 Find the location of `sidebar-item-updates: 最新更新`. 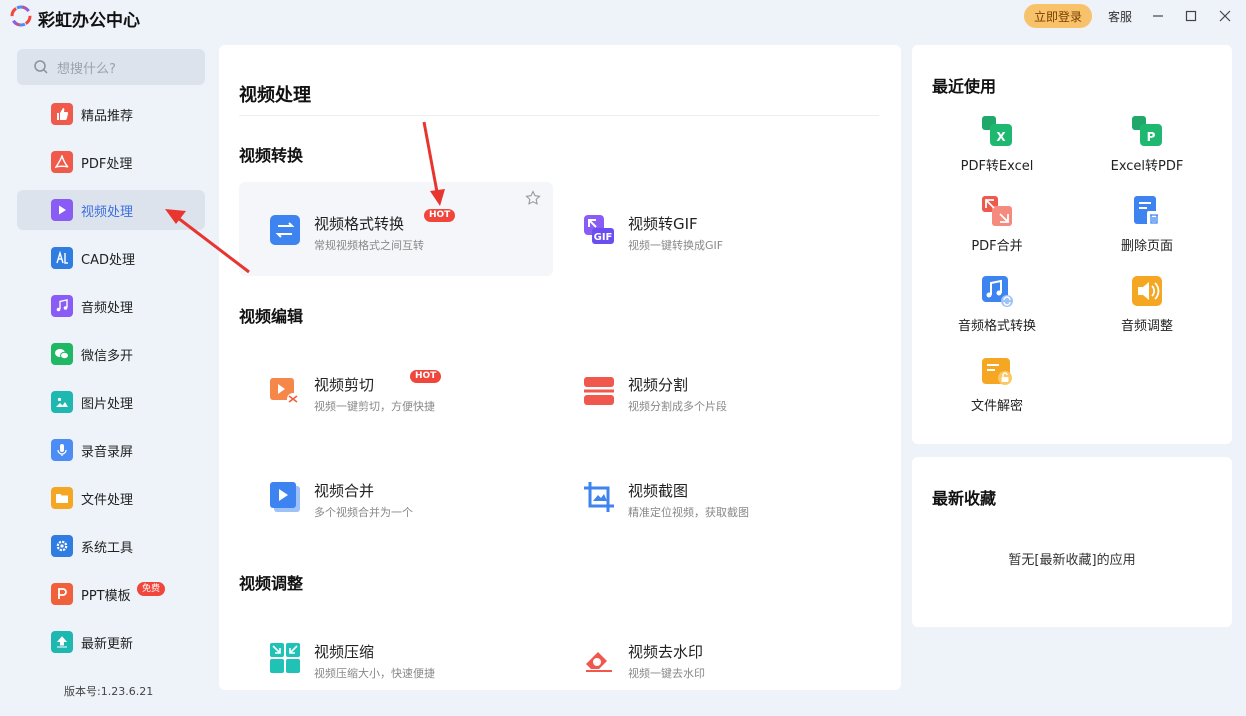

sidebar-item-updates: 最新更新 is located at coordinates (111, 642).